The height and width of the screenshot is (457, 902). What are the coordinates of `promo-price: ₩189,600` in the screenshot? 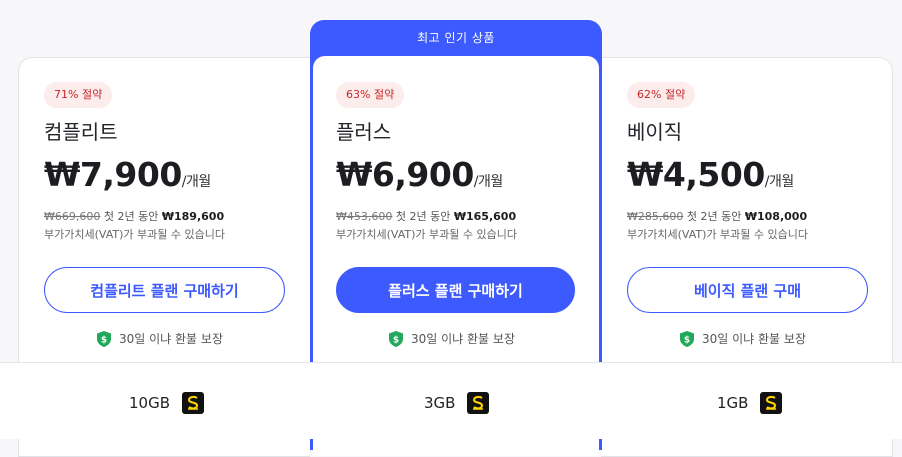 It's located at (193, 216).